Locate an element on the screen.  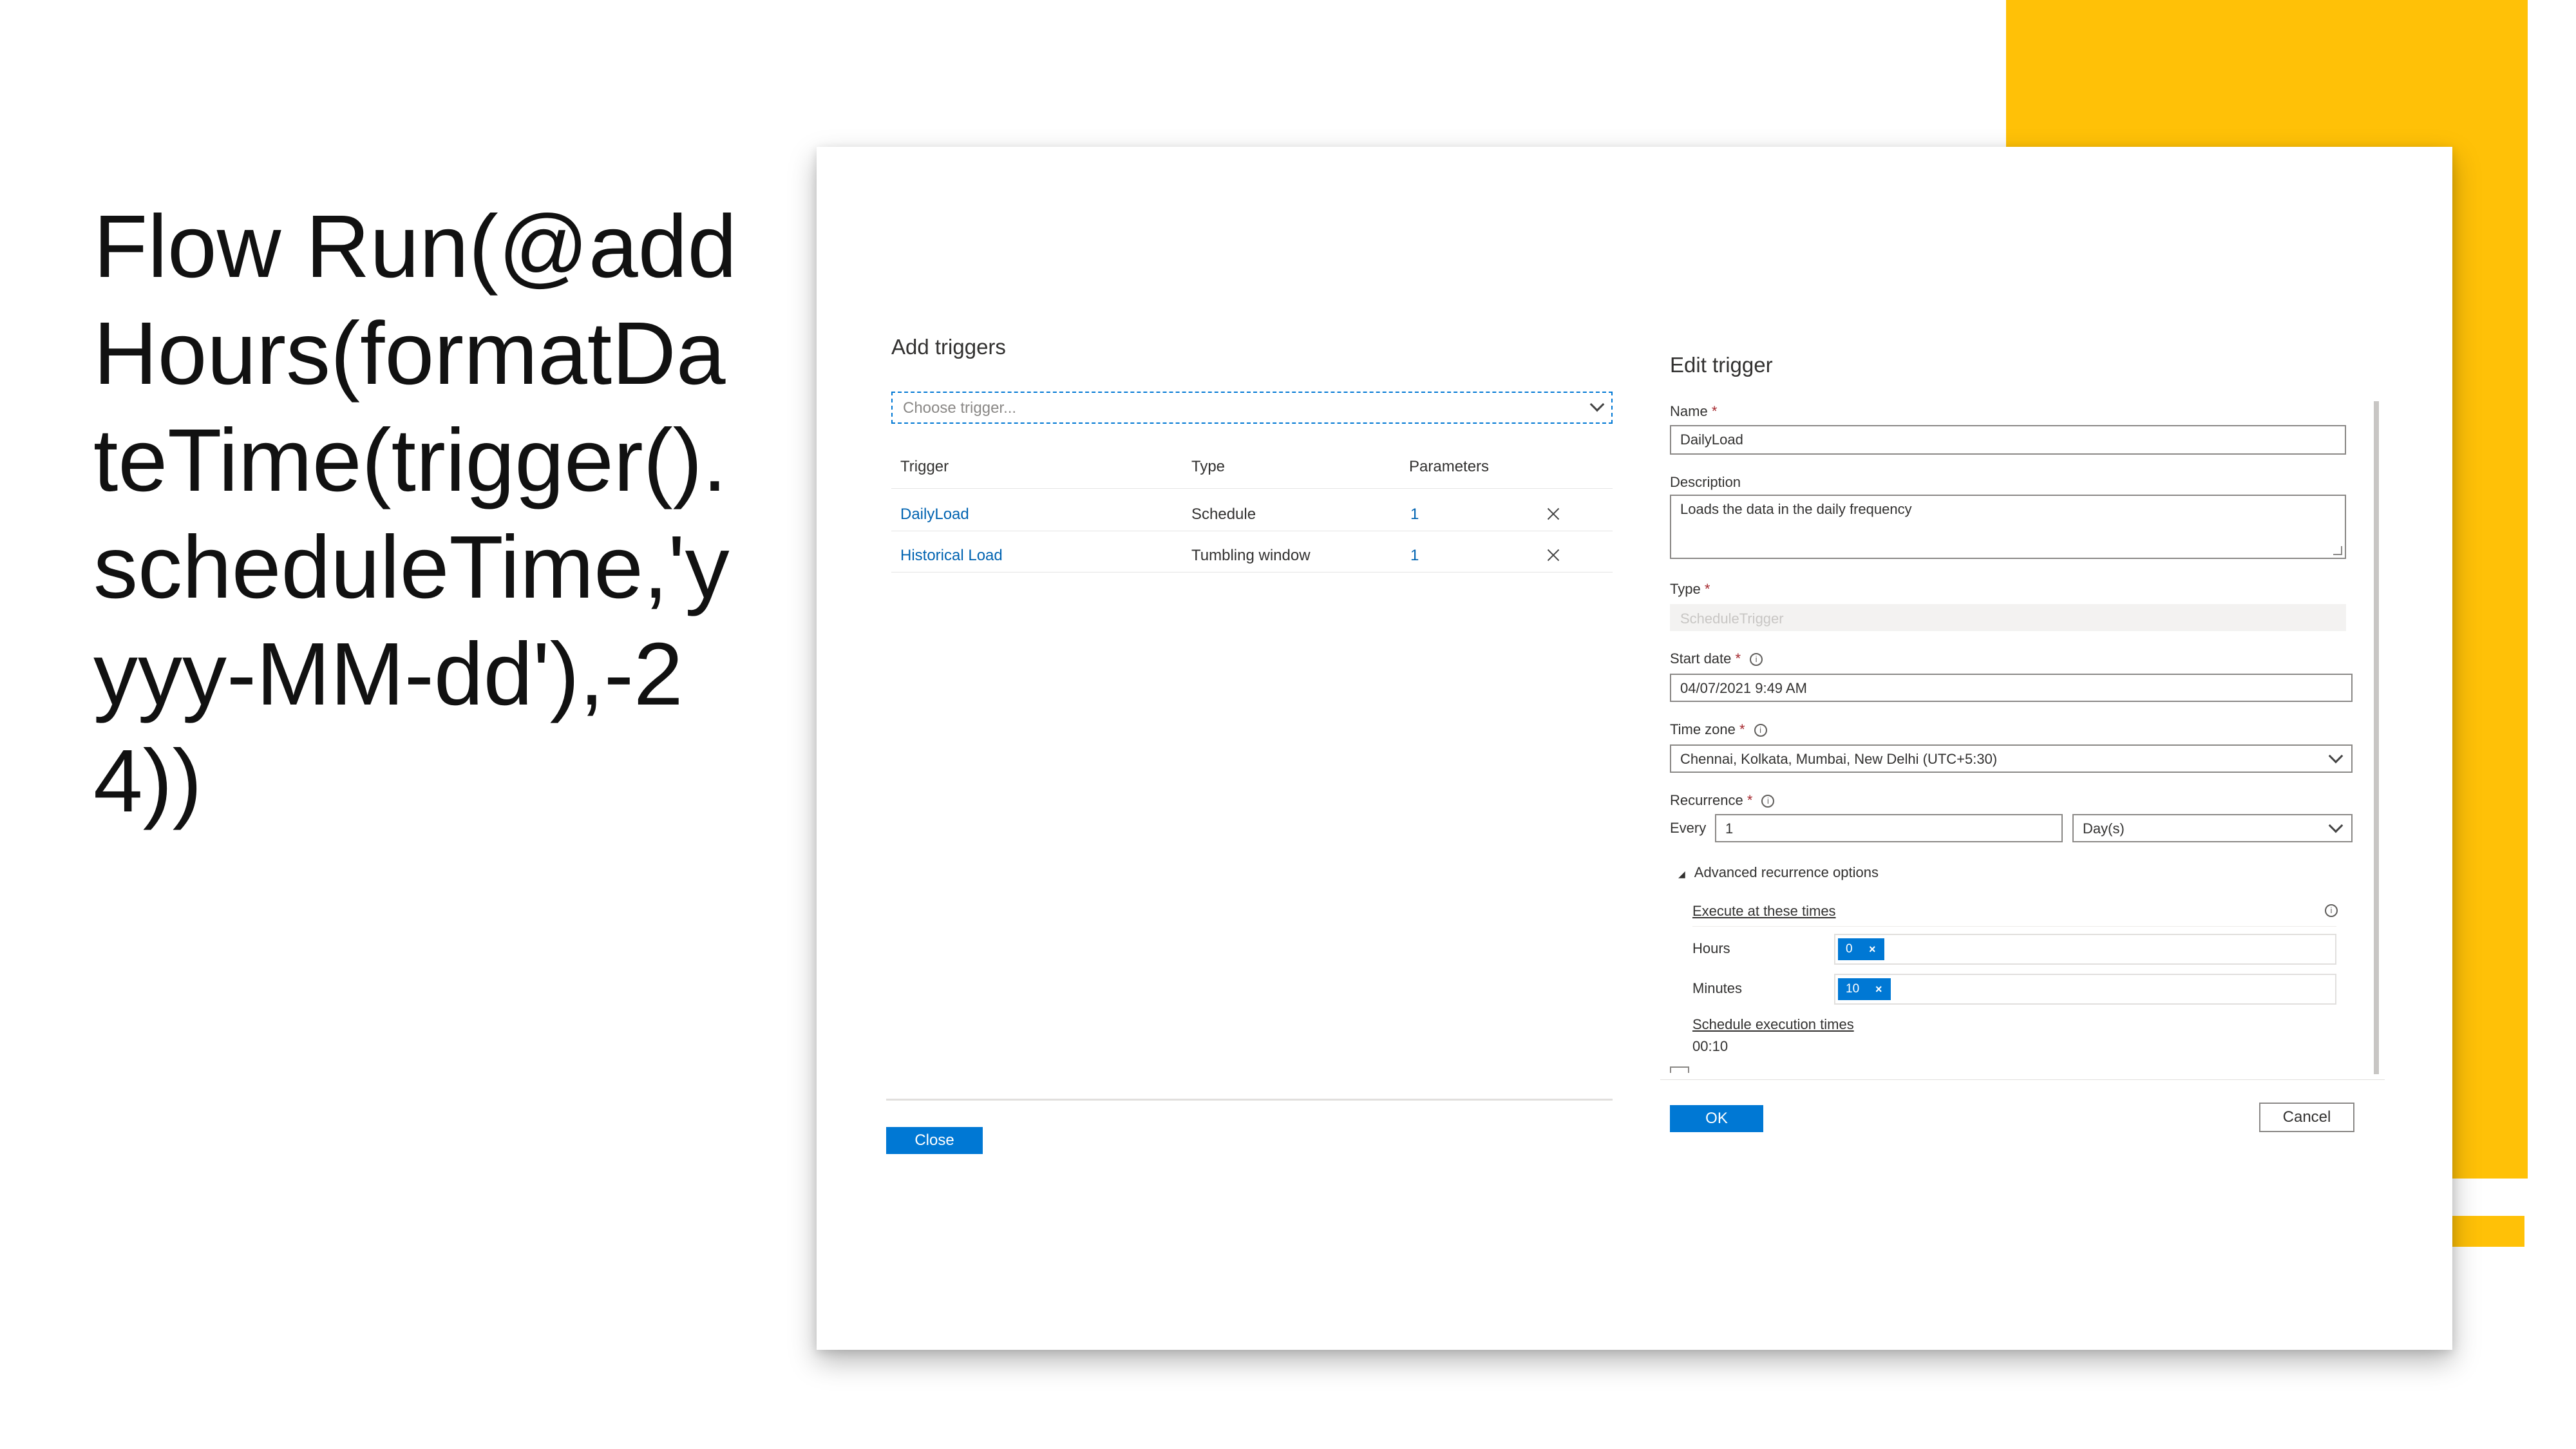
column-header-parameters: Parameters is located at coordinates (1449, 466).